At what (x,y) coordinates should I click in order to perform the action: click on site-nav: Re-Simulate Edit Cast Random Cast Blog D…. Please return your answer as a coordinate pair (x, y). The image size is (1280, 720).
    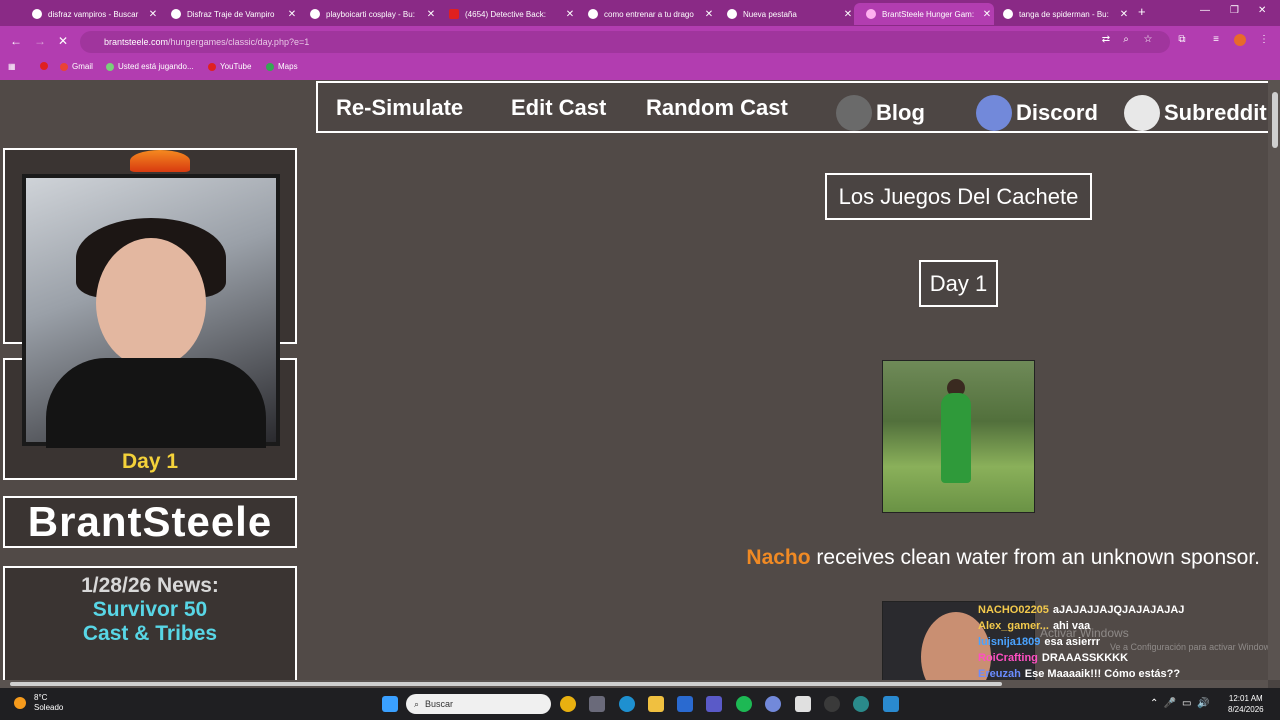
    Looking at the image, I should click on (796, 107).